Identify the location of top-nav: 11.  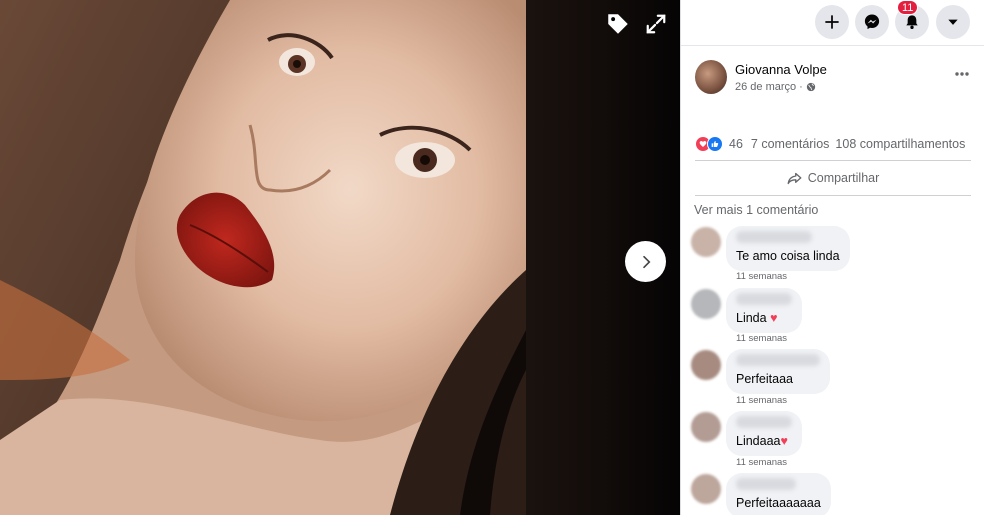
(832, 23).